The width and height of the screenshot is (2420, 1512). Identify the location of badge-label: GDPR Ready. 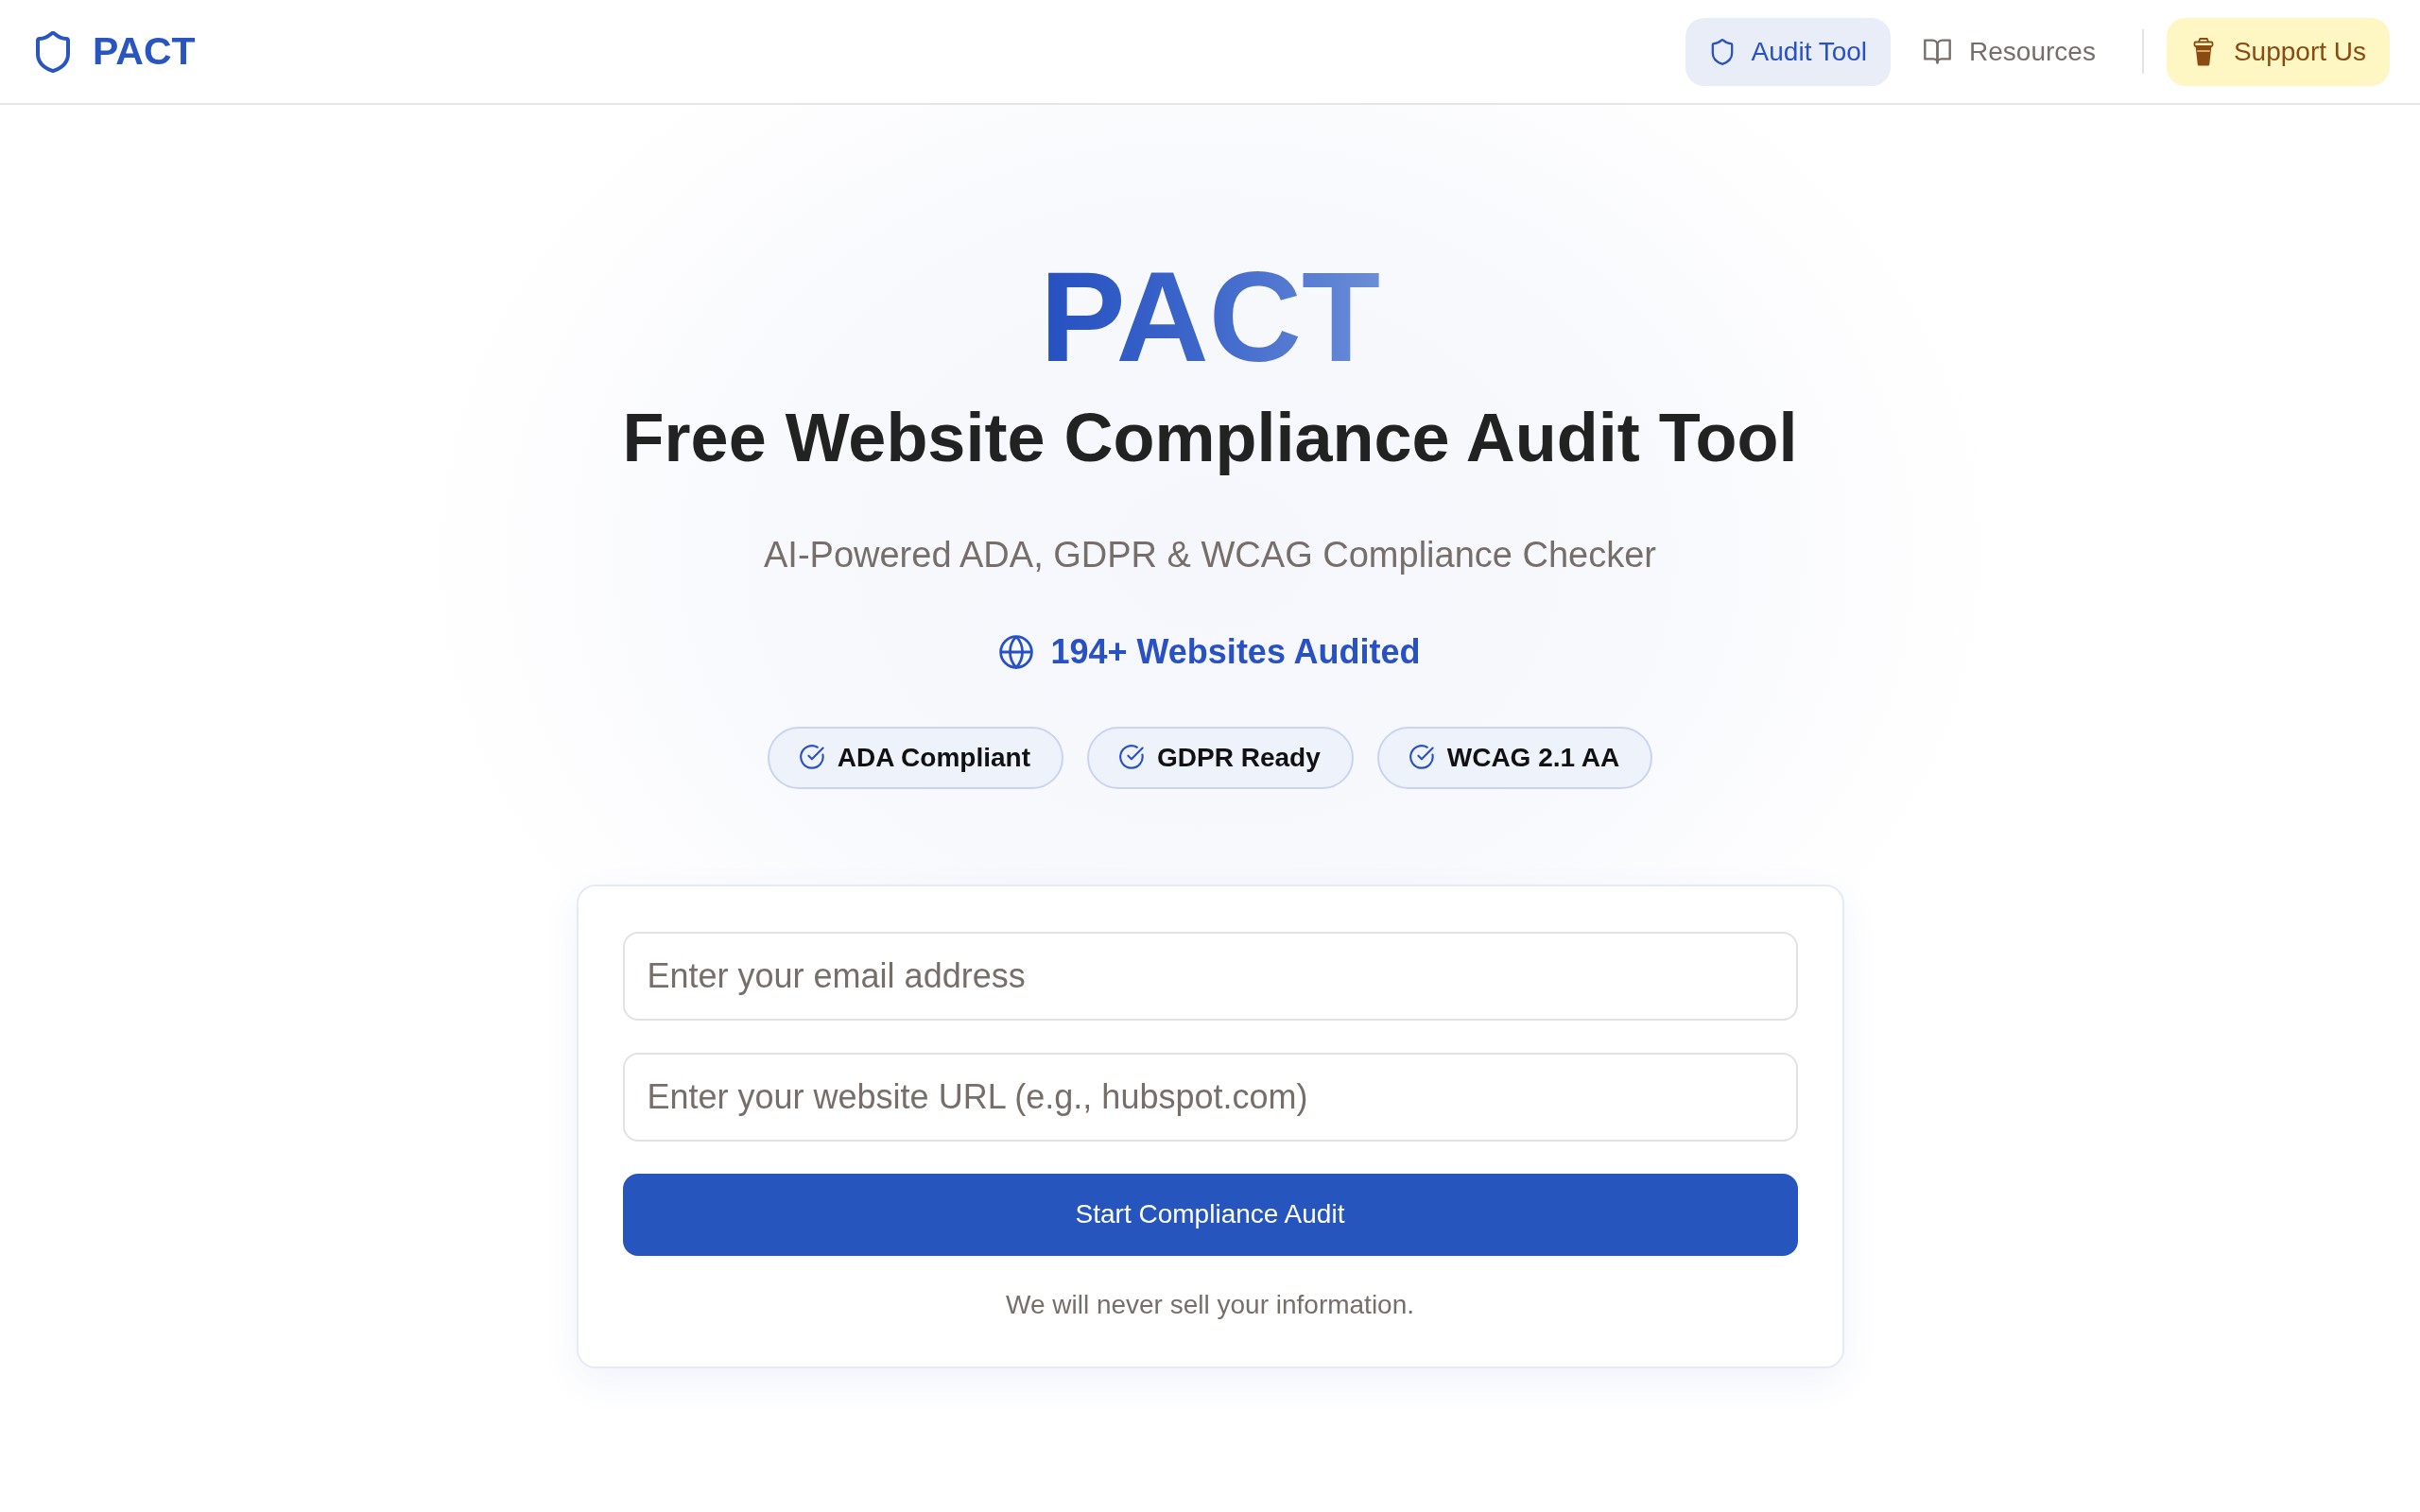
(1239, 757).